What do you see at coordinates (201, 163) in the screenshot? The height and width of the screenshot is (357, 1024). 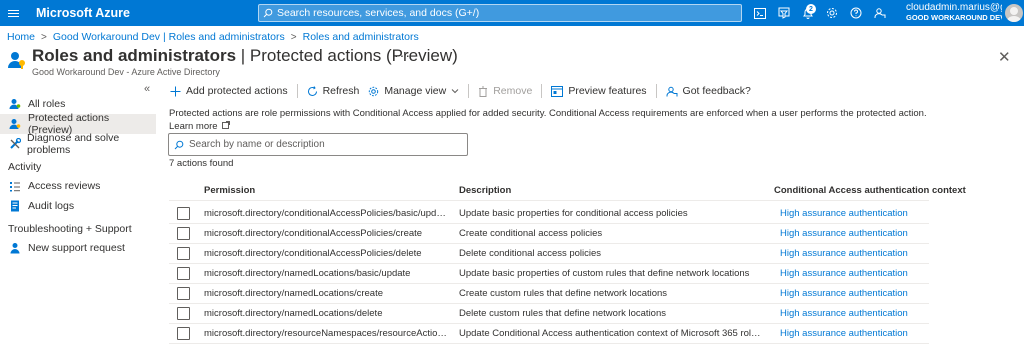 I see `results-count: 7 actions found` at bounding box center [201, 163].